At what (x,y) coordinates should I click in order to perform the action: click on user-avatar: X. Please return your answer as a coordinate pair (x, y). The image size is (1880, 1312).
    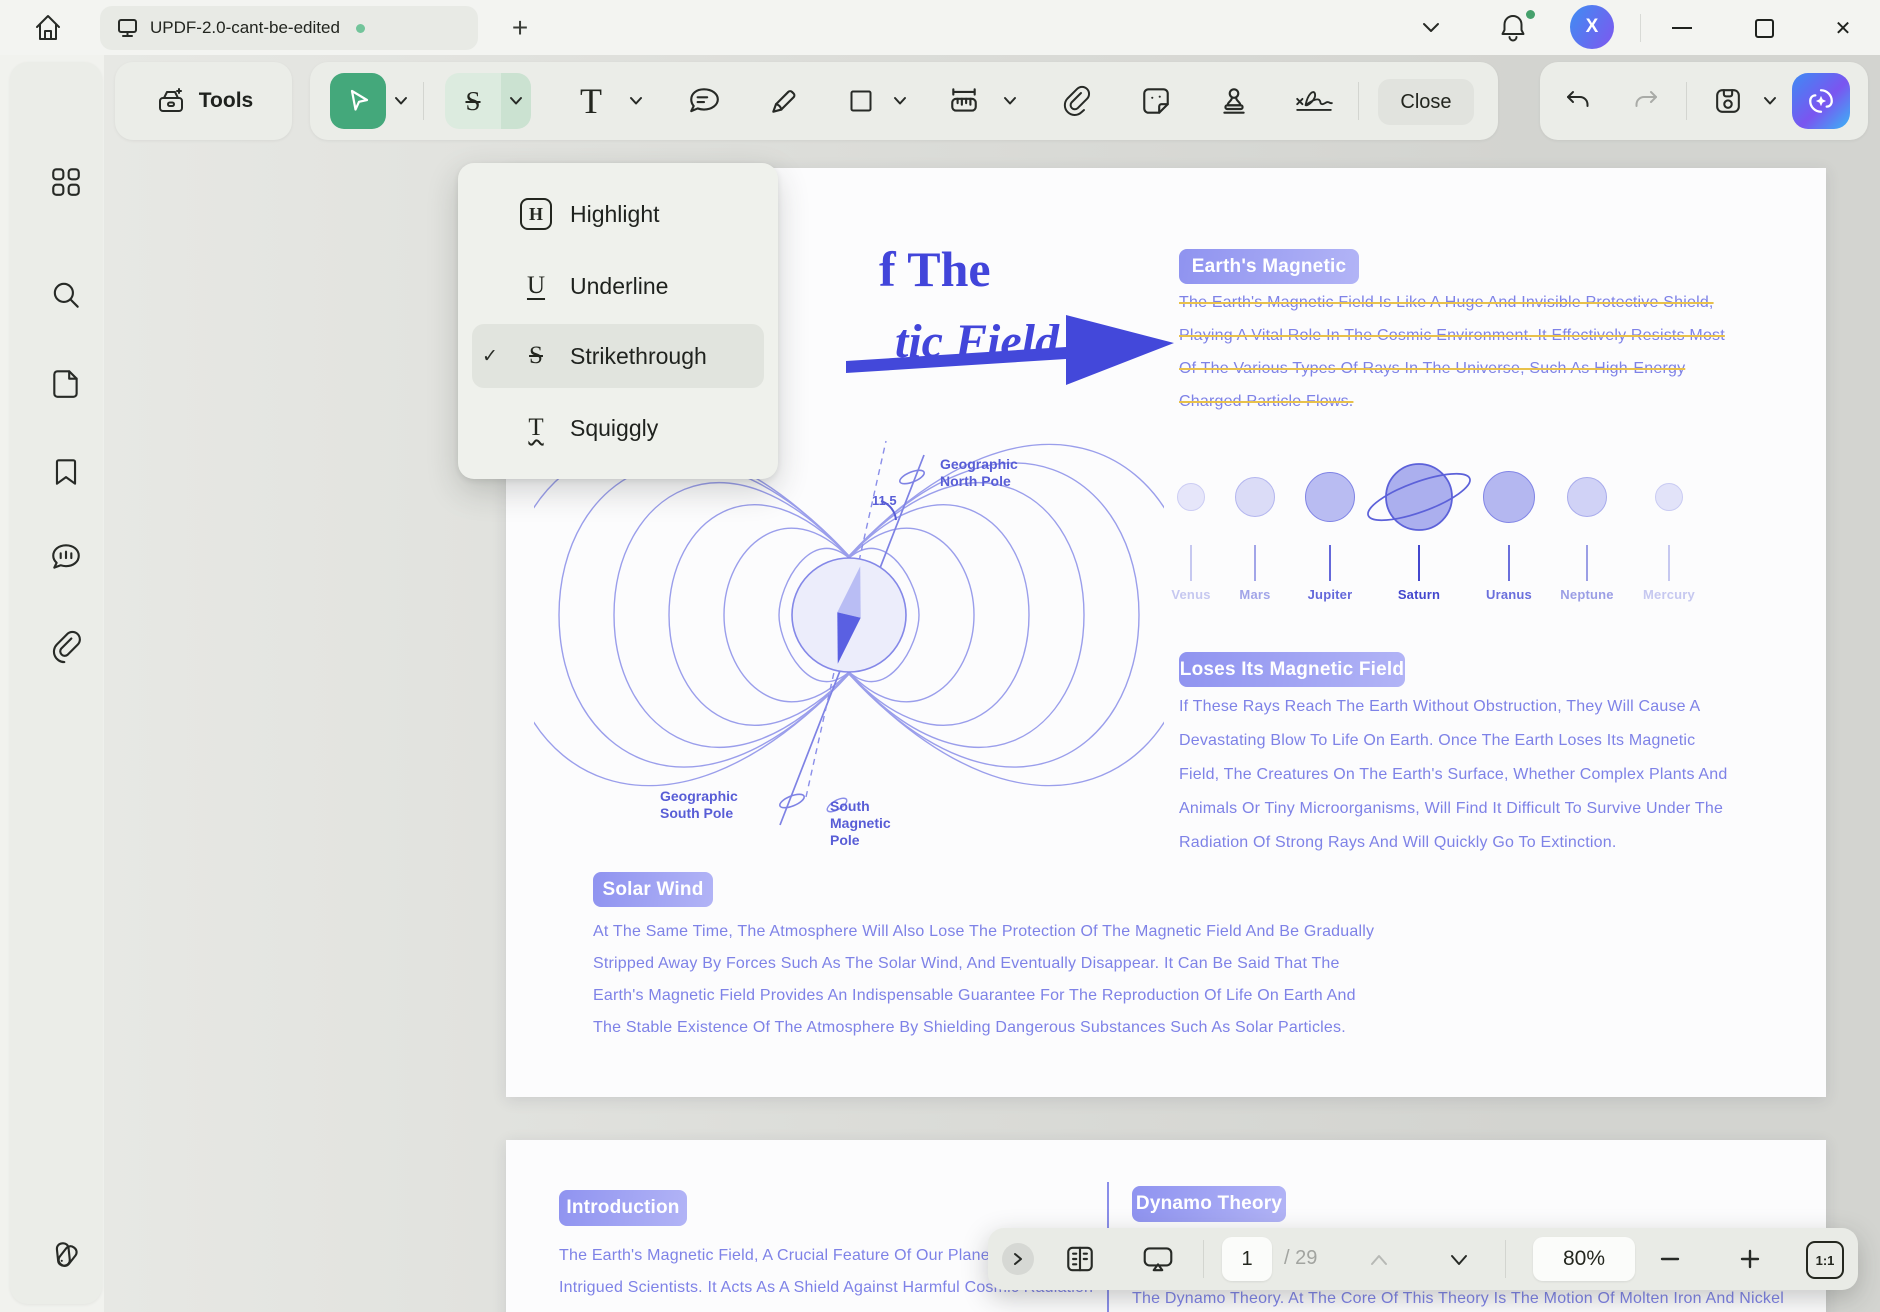
    Looking at the image, I should click on (1592, 27).